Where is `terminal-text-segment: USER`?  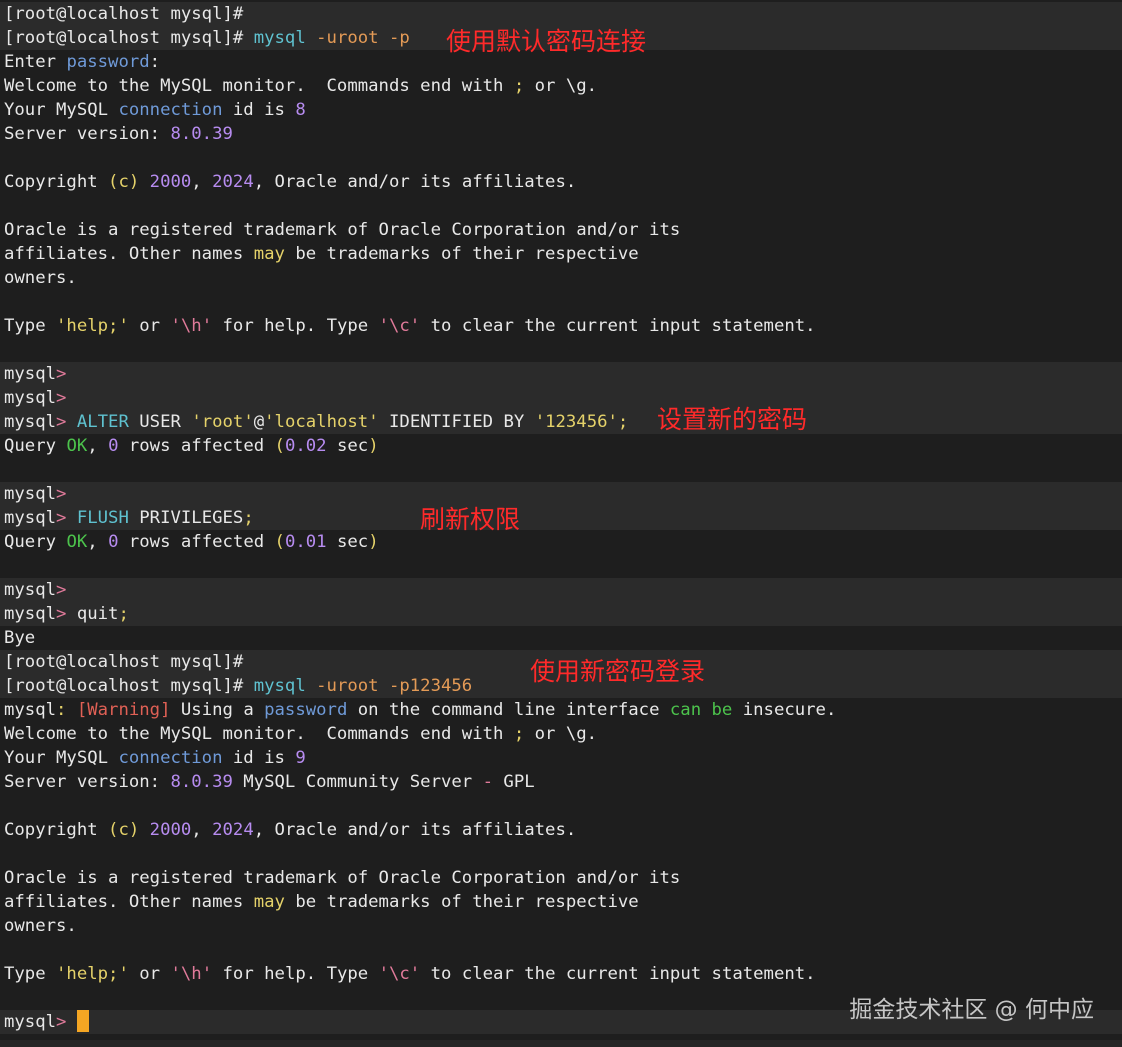 terminal-text-segment: USER is located at coordinates (160, 422).